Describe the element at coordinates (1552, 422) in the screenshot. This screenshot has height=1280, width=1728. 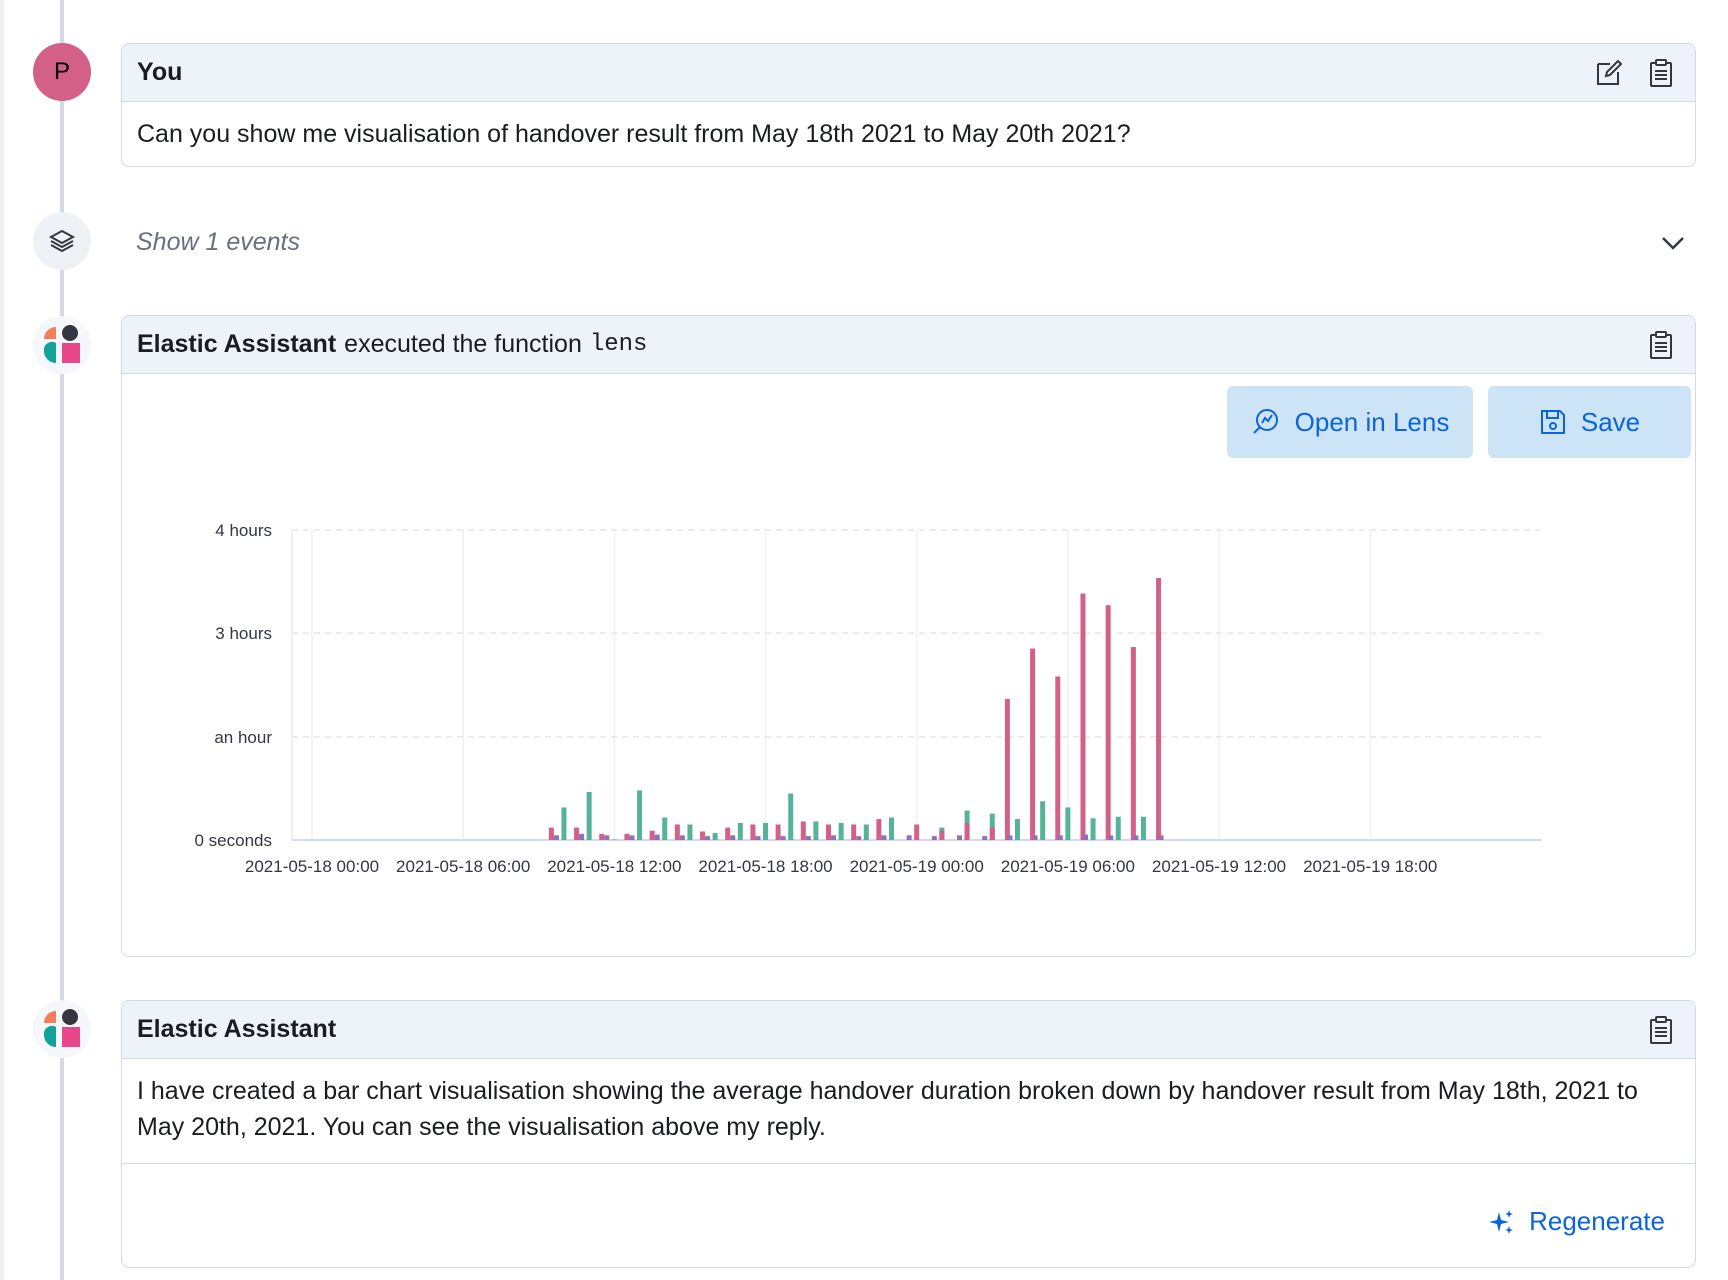
I see `save-icon` at that location.